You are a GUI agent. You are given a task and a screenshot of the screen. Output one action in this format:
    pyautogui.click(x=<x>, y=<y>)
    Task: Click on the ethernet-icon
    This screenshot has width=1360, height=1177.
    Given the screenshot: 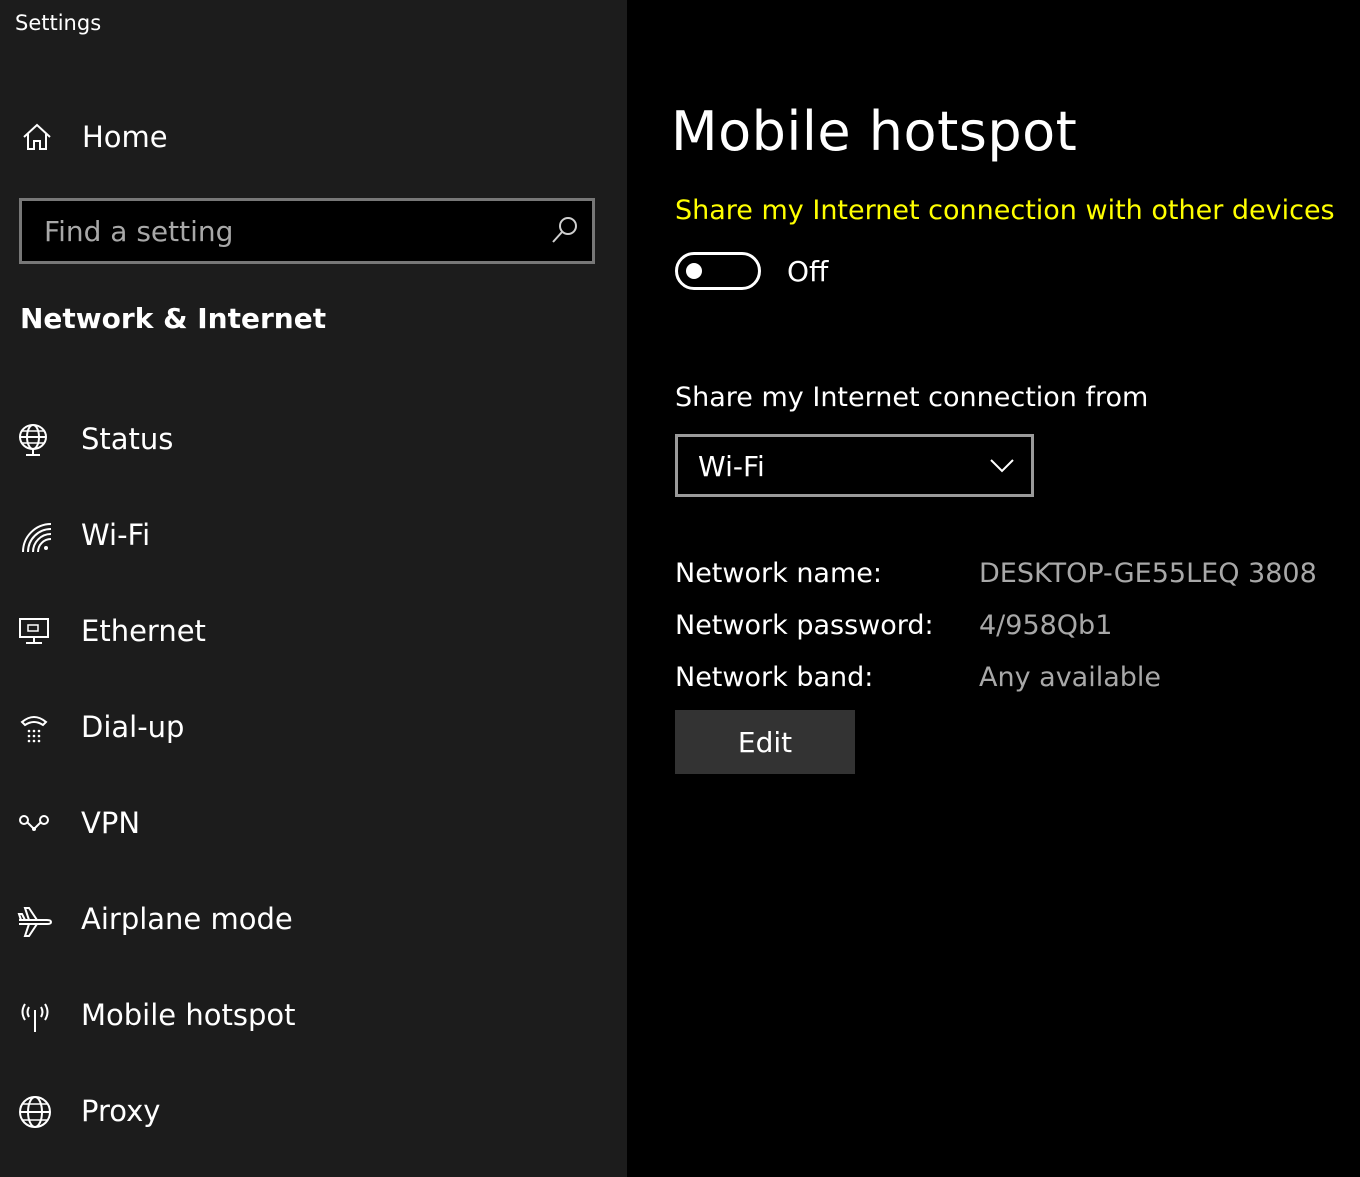 What is the action you would take?
    pyautogui.click(x=34, y=631)
    